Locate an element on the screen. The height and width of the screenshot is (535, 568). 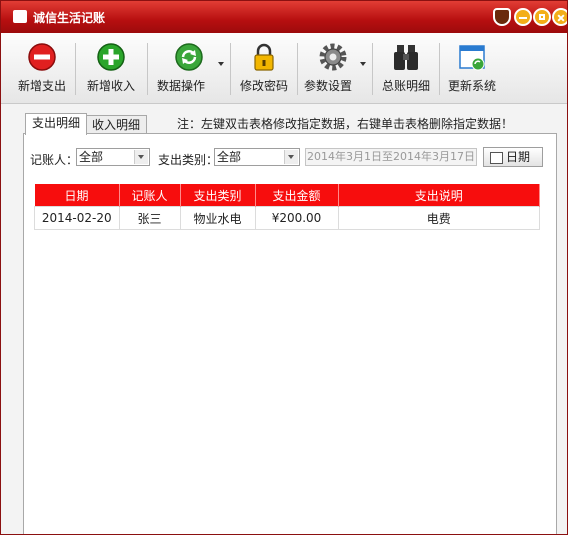
data-operations-button: 数据操作 is located at coordinates (186, 68).